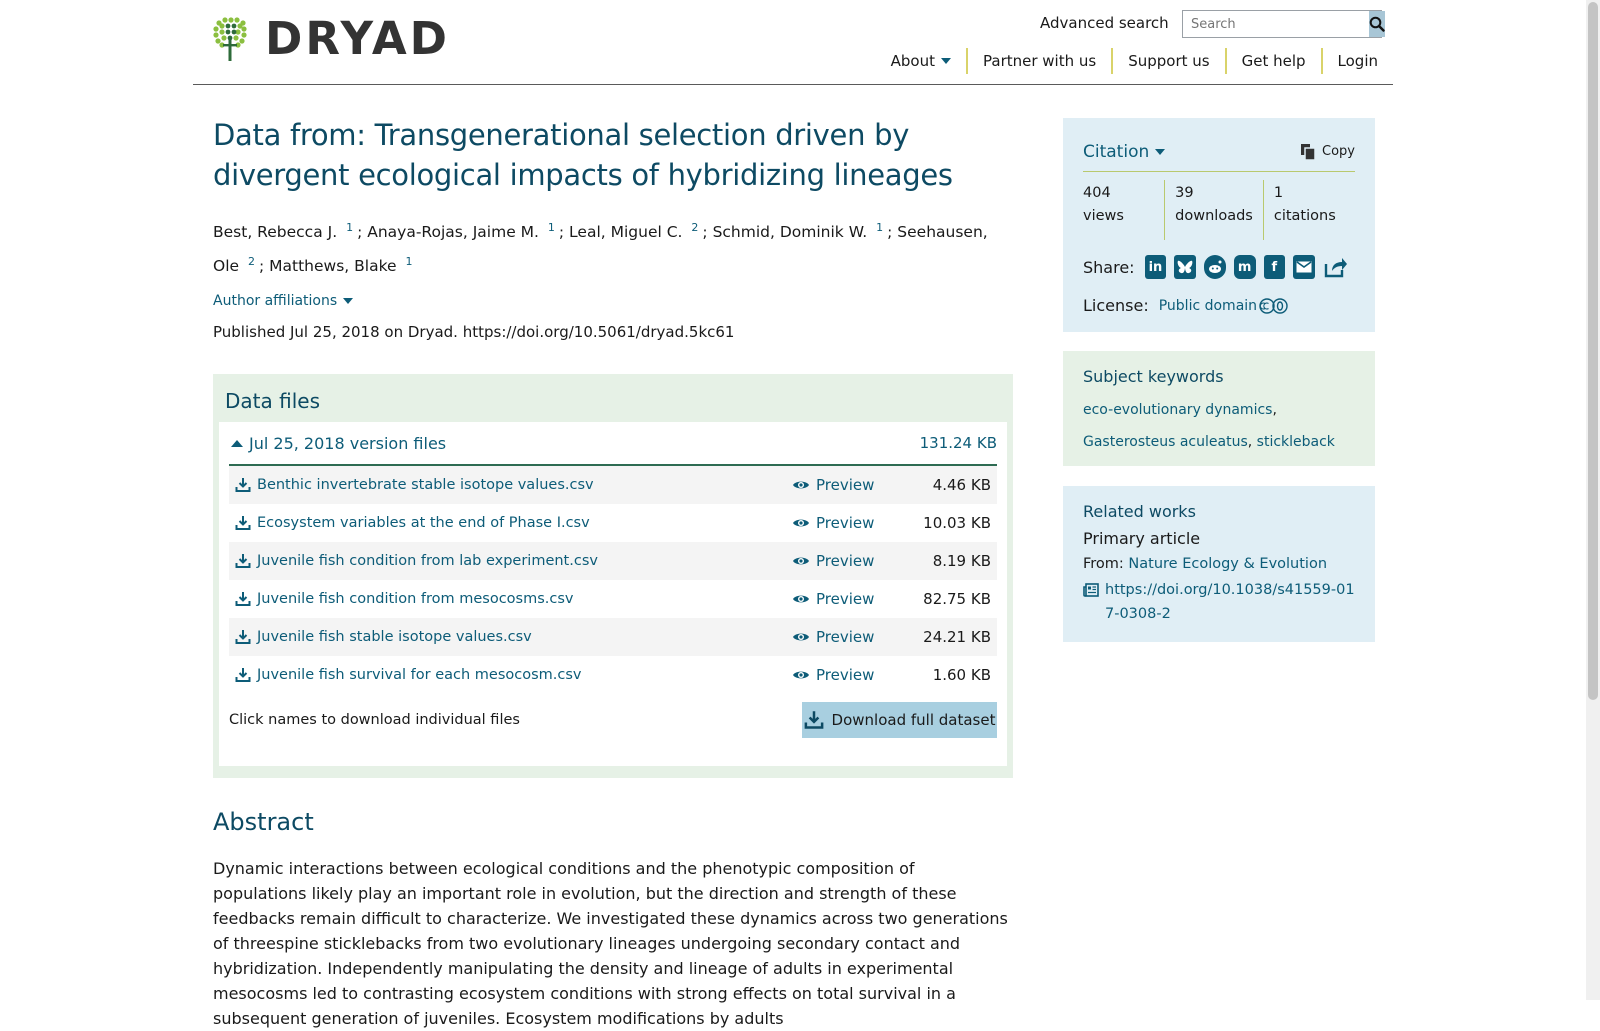 This screenshot has width=1600, height=1031. What do you see at coordinates (913, 720) in the screenshot?
I see `download-full-dataset-label: Download full dataset` at bounding box center [913, 720].